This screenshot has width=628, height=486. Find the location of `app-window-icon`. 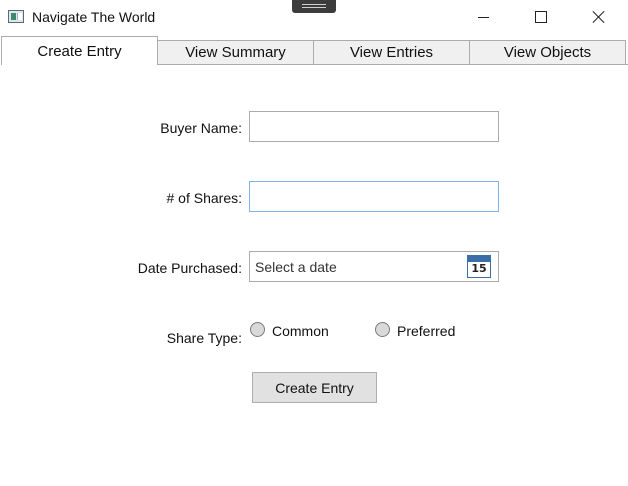

app-window-icon is located at coordinates (16, 16).